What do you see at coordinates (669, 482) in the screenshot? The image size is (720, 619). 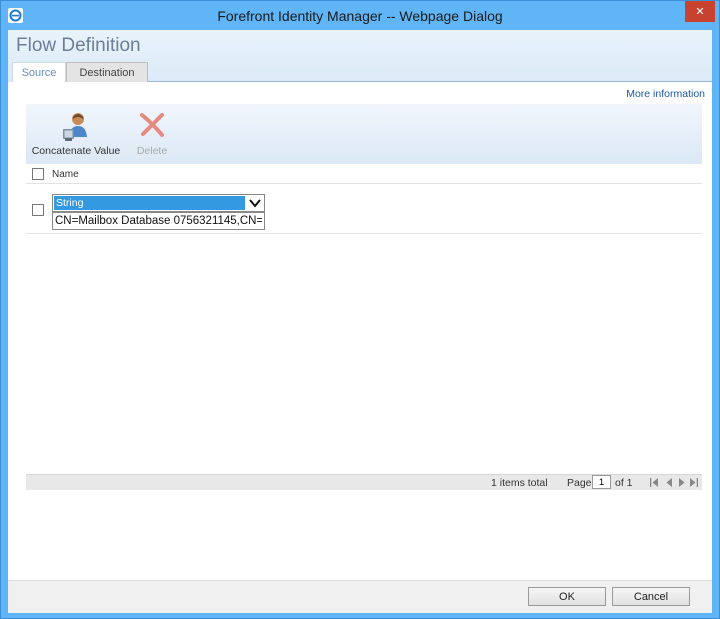 I see `previous-page-icon` at bounding box center [669, 482].